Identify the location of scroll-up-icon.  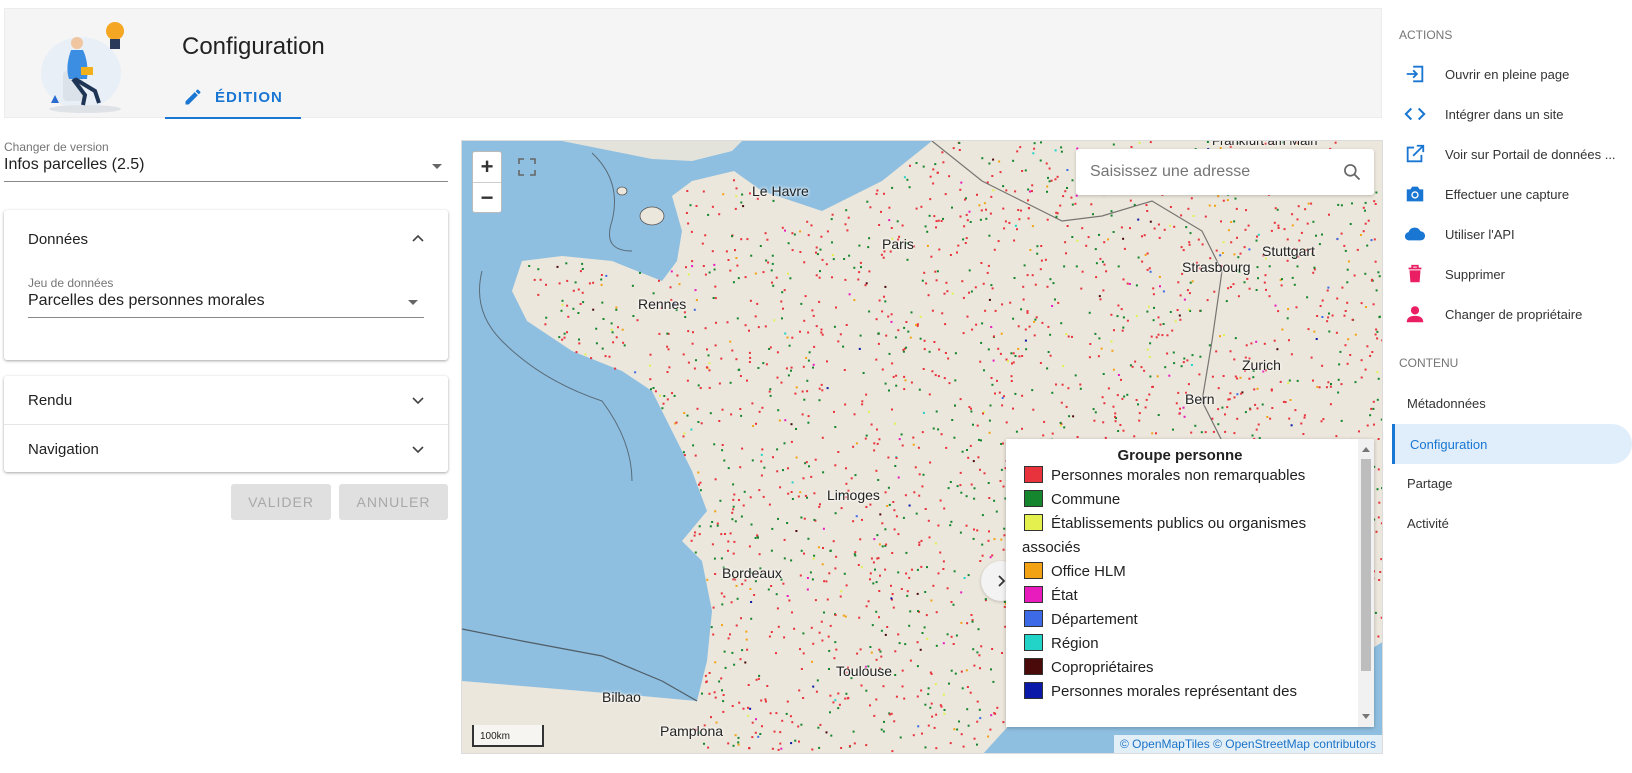
(1366, 449).